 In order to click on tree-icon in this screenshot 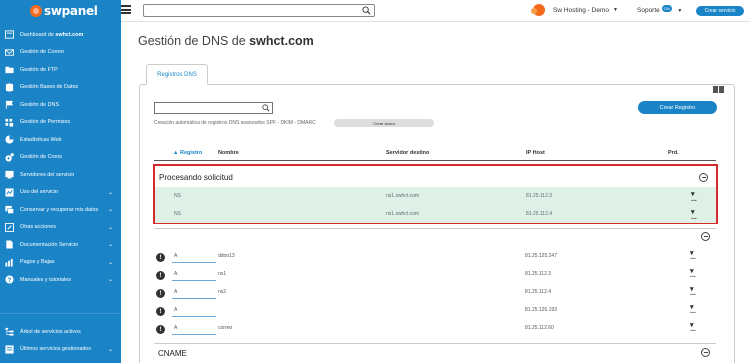, I will do `click(9, 331)`.